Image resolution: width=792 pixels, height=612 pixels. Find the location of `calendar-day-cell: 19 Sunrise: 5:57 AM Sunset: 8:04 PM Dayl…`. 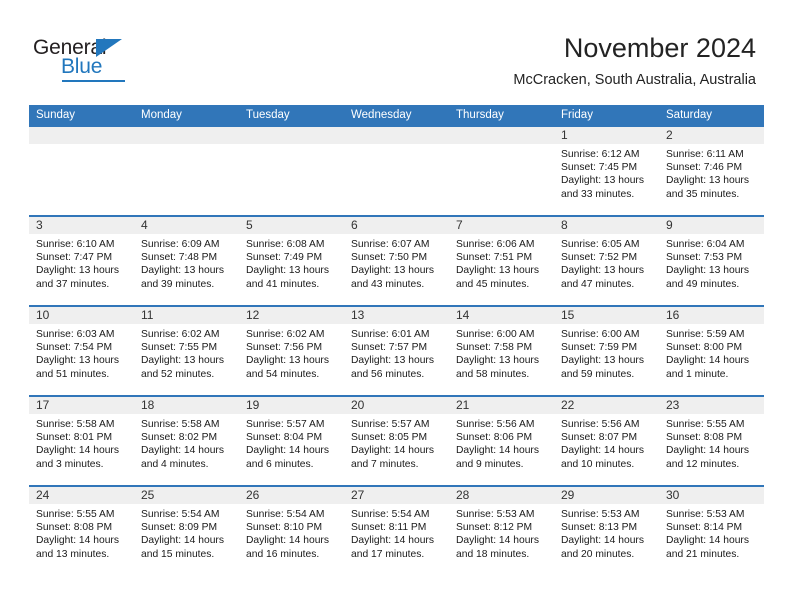

calendar-day-cell: 19 Sunrise: 5:57 AM Sunset: 8:04 PM Dayl… is located at coordinates (291, 441).